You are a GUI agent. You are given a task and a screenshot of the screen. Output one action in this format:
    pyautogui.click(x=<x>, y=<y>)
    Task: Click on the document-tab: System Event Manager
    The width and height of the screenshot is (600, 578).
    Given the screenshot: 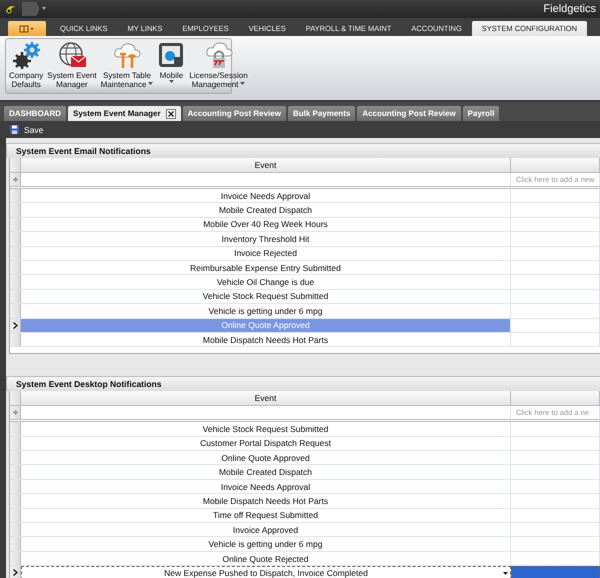 What is the action you would take?
    pyautogui.click(x=124, y=113)
    